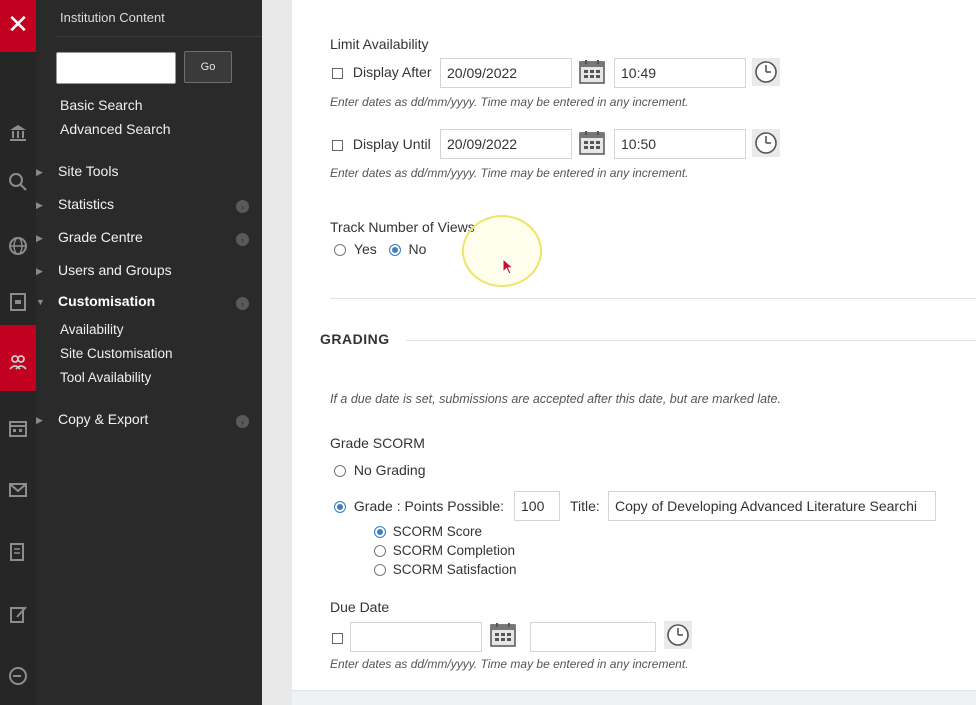  I want to click on display-until-time-field: 10:50, so click(680, 144).